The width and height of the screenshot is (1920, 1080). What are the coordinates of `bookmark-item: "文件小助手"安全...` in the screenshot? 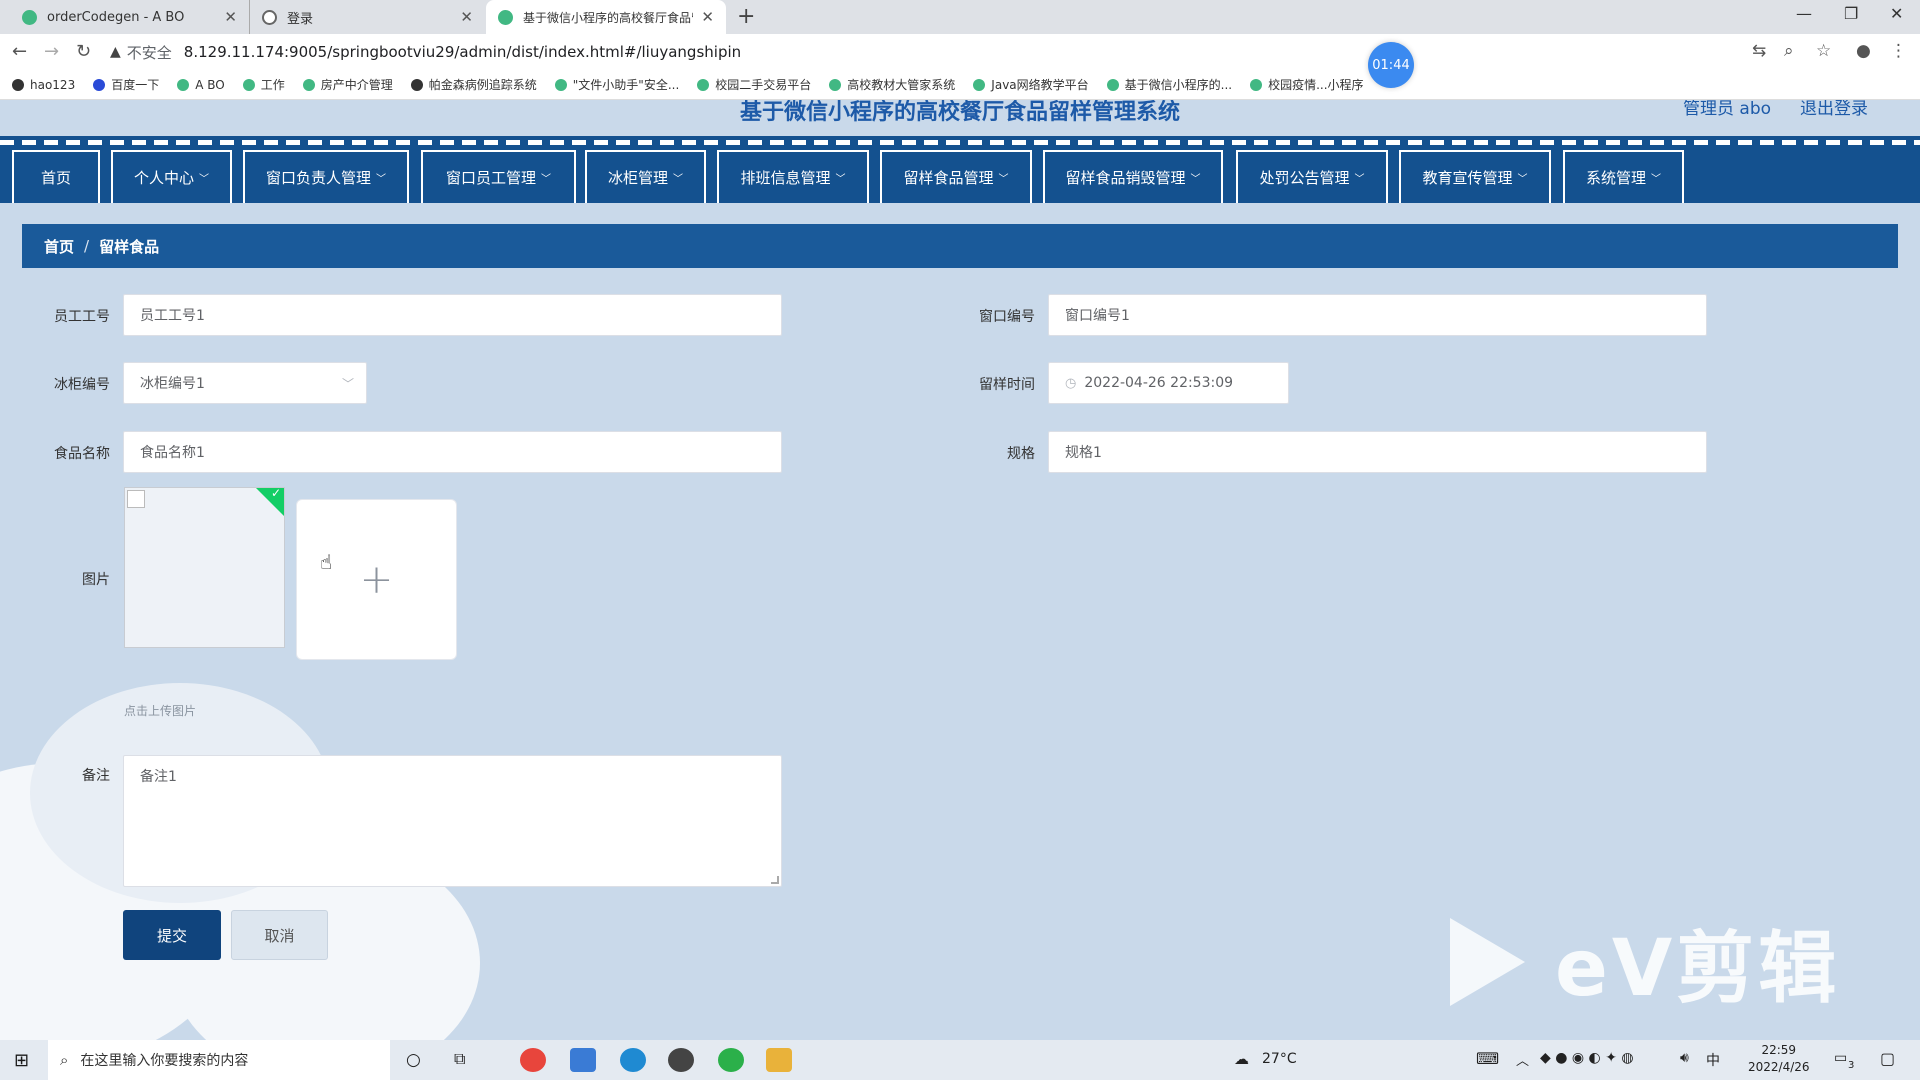 It's located at (616, 84).